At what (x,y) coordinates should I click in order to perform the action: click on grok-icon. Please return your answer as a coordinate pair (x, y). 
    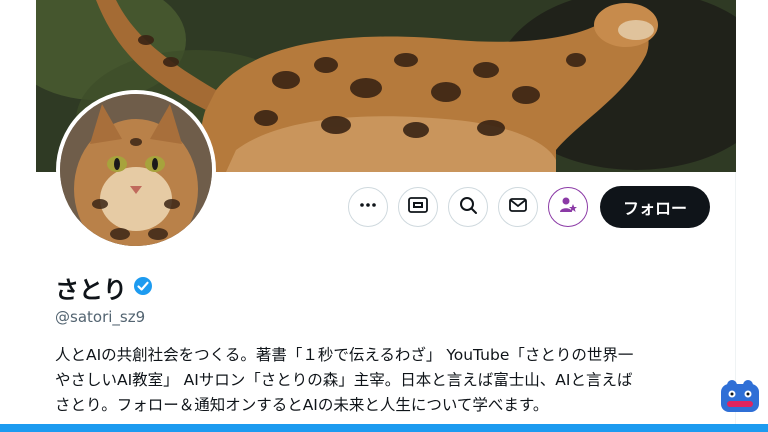
    Looking at the image, I should click on (418, 207).